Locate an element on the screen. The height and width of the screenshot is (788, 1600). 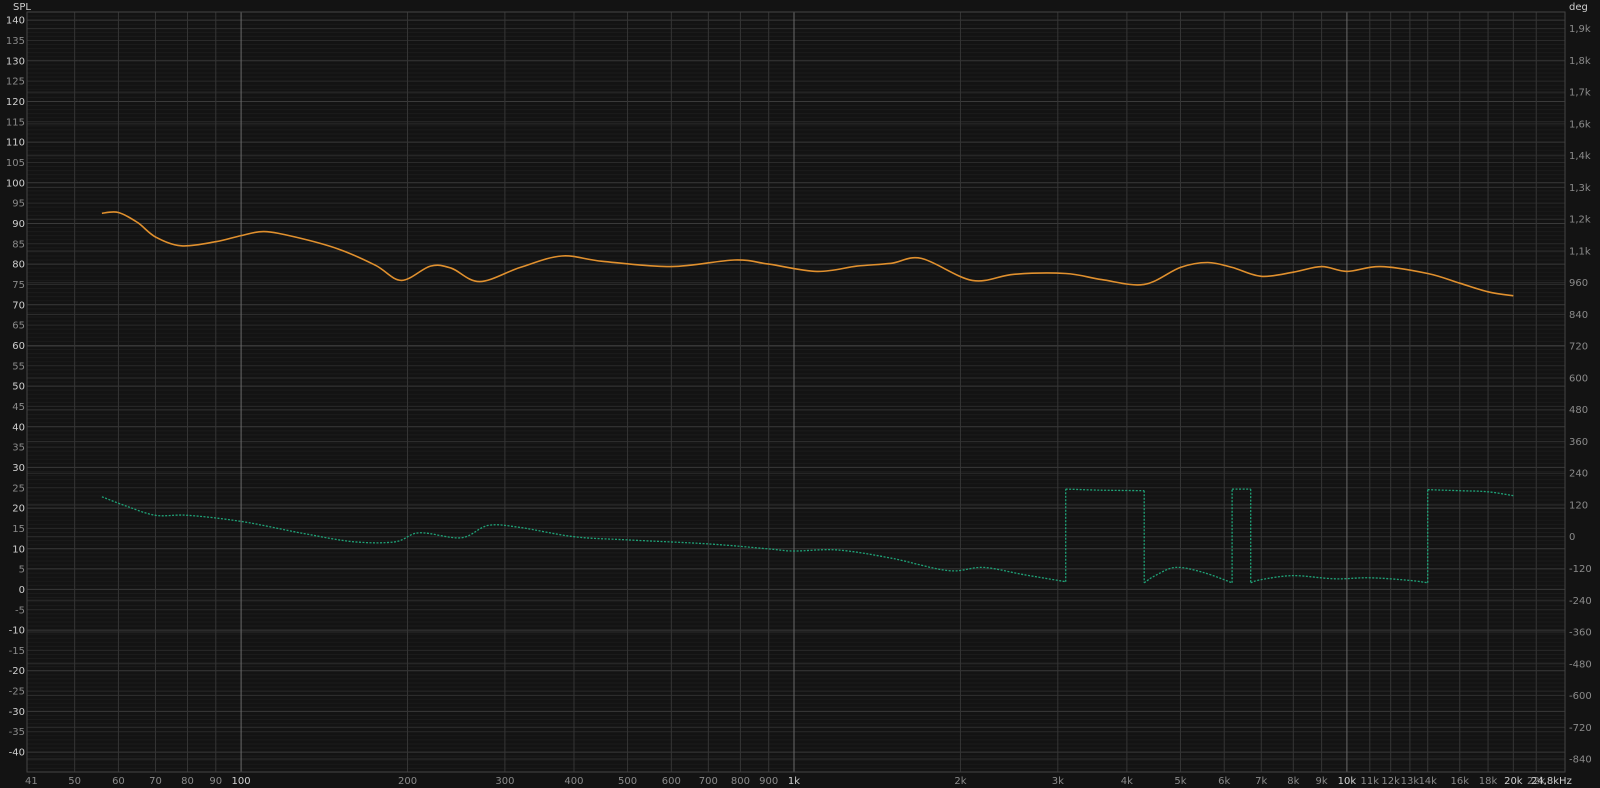
y-tick-label: 5 is located at coordinates (22, 570).